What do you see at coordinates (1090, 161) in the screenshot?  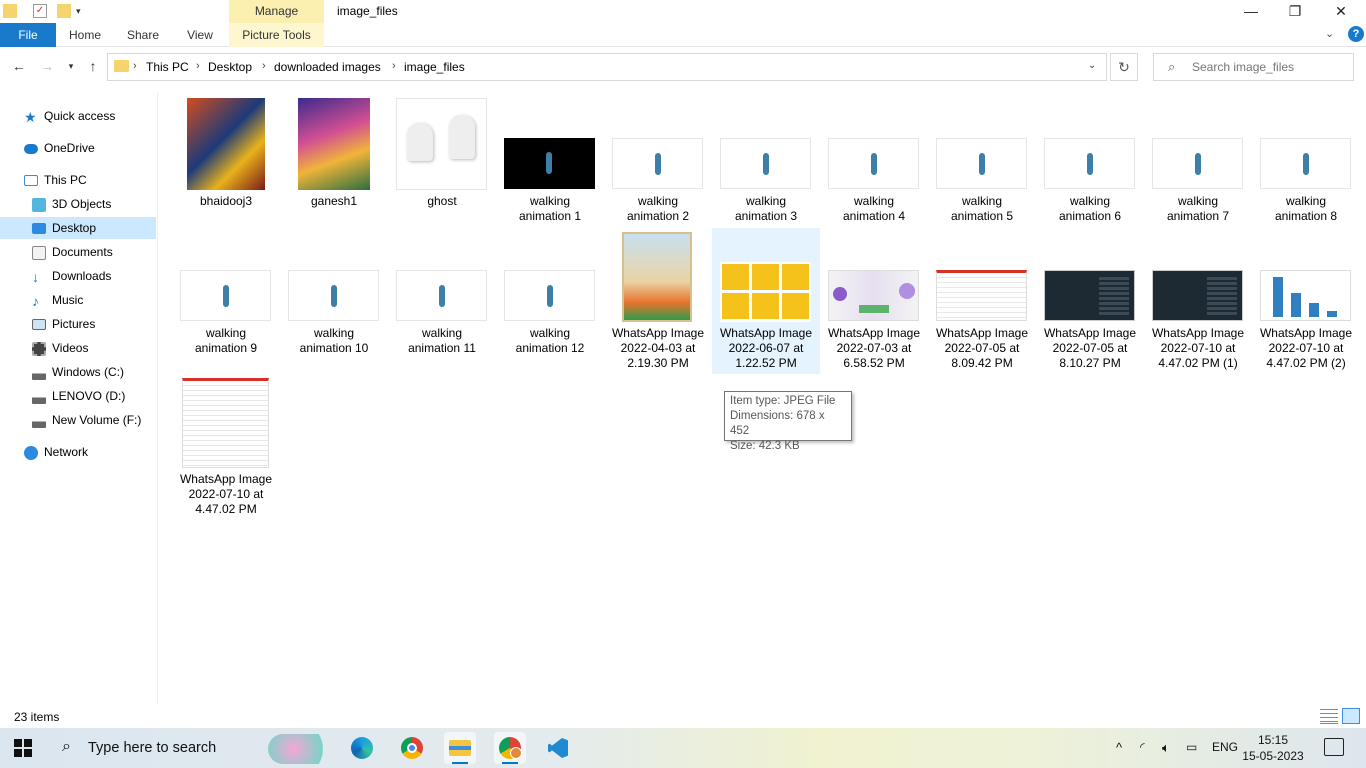 I see `file-item: walking animation 6` at bounding box center [1090, 161].